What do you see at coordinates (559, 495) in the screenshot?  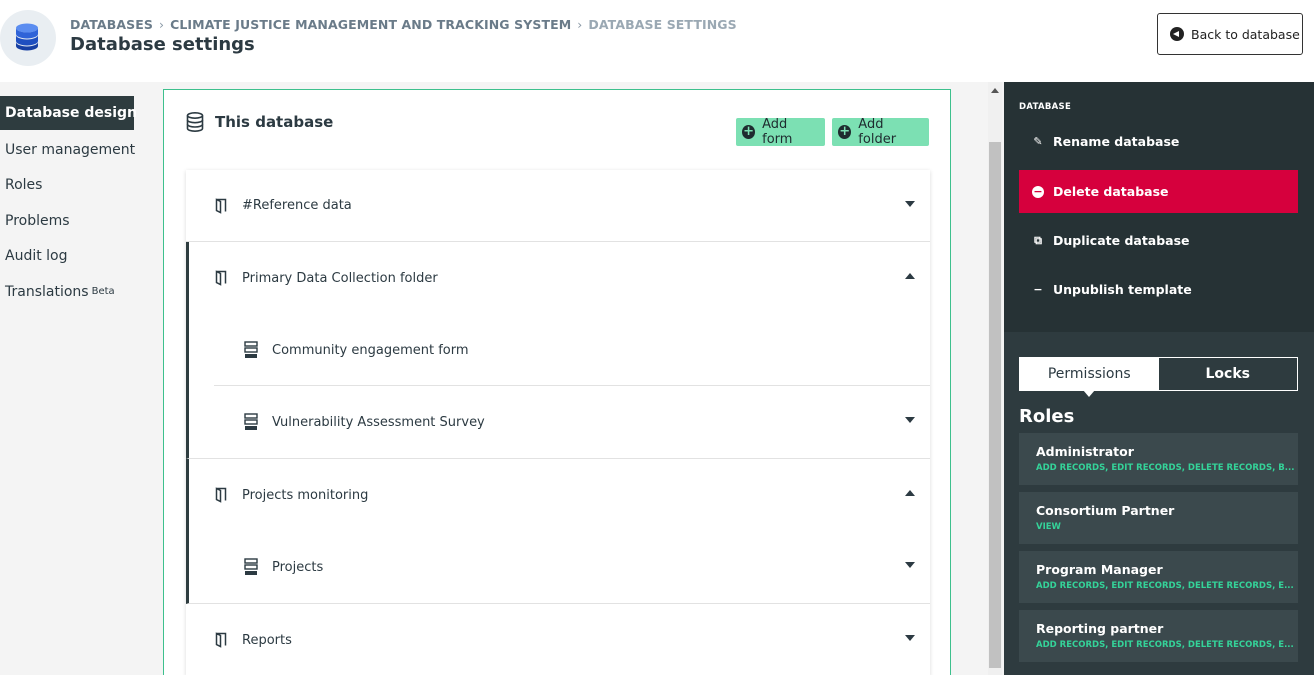 I see `tree-folder-projects-monitoring: Projects monitoring` at bounding box center [559, 495].